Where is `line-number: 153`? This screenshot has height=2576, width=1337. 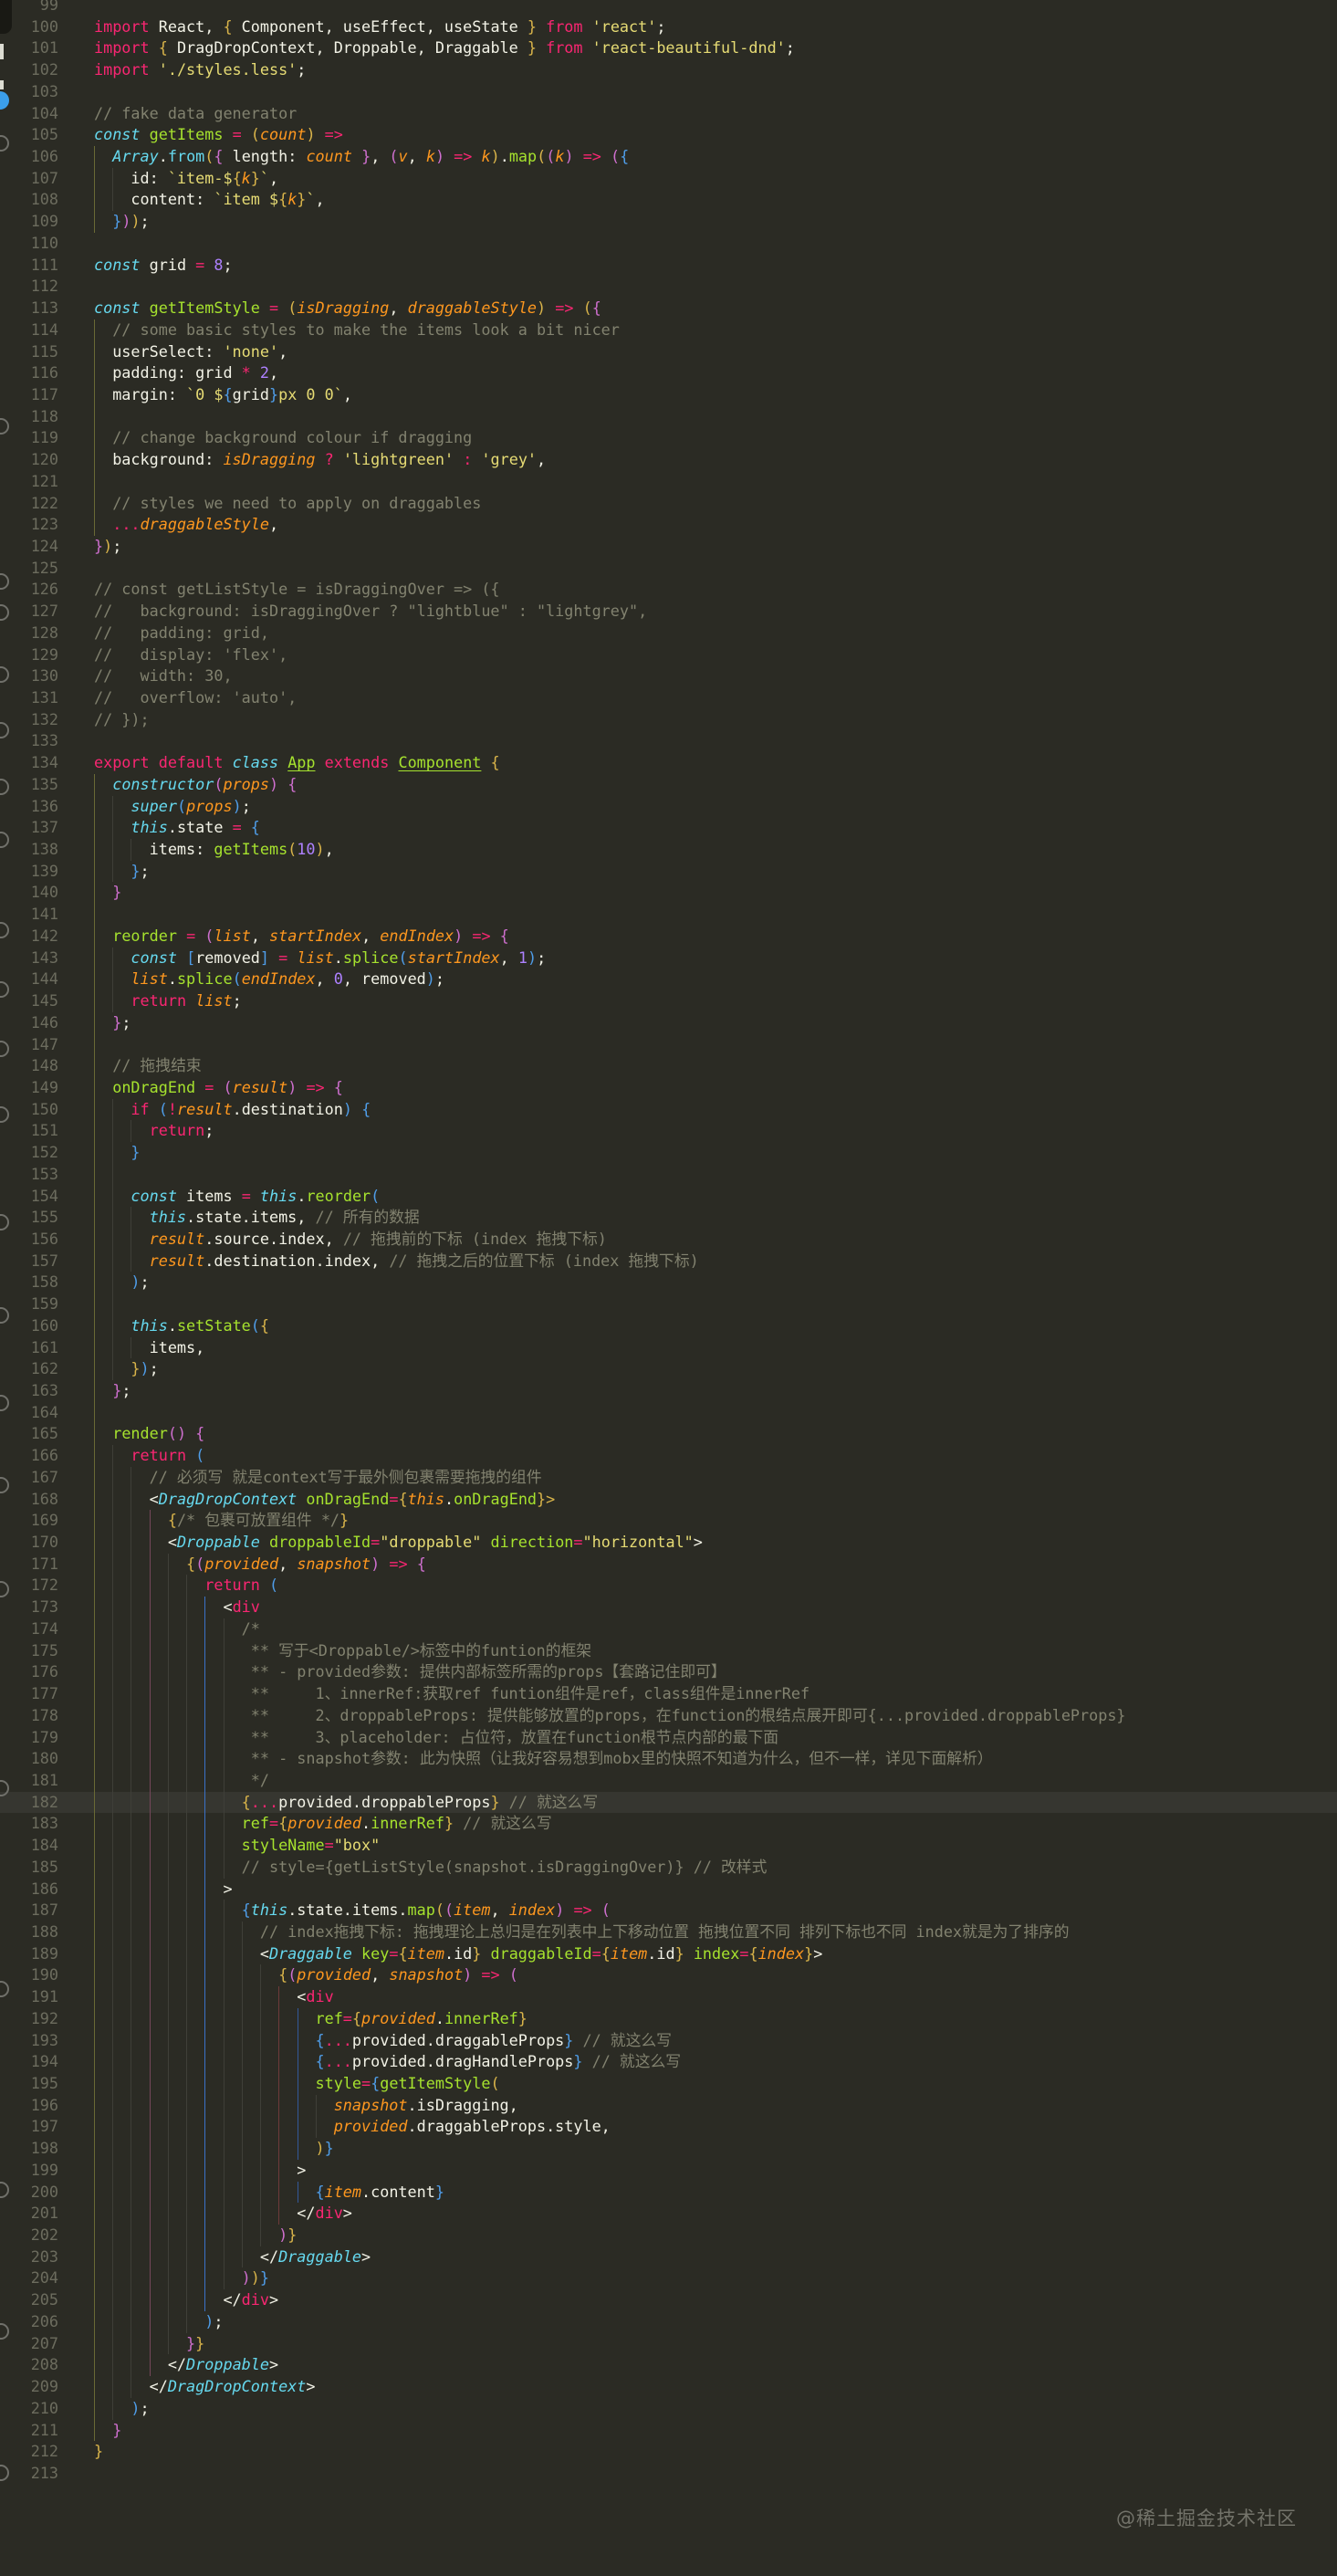 line-number: 153 is located at coordinates (29, 1175).